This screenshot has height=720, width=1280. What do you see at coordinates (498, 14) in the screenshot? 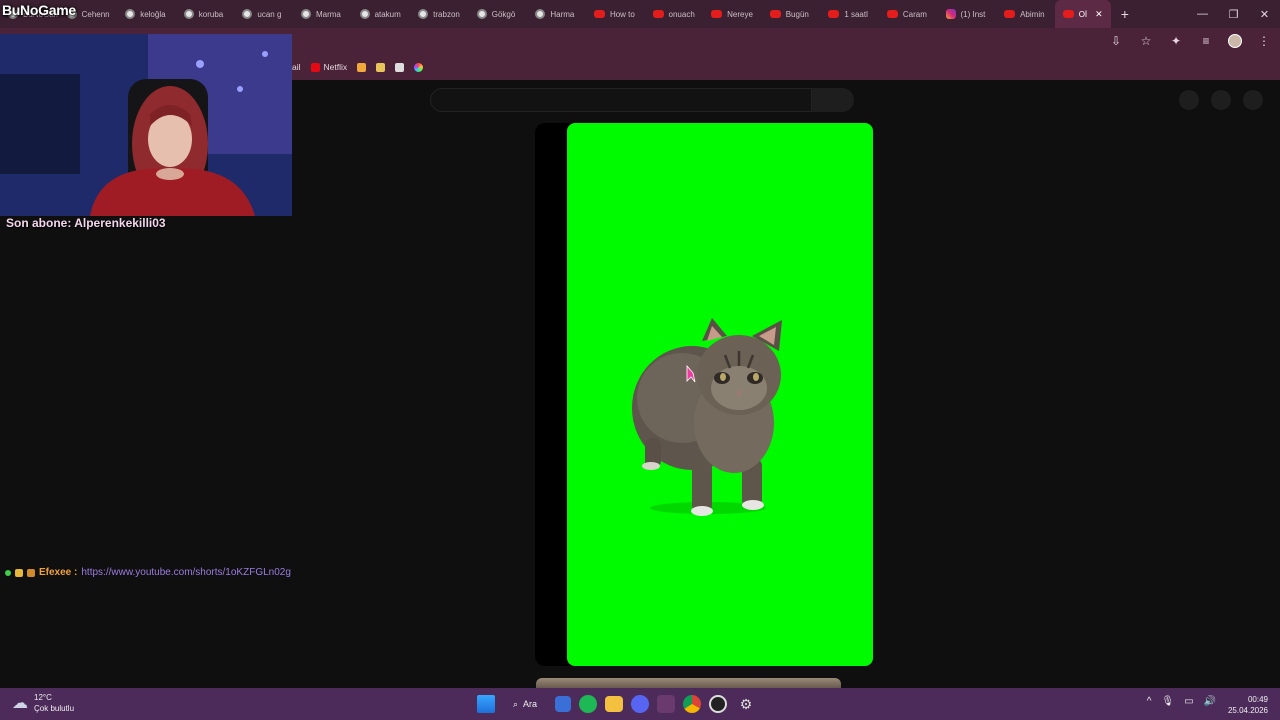
I see `tab: Gökgö` at bounding box center [498, 14].